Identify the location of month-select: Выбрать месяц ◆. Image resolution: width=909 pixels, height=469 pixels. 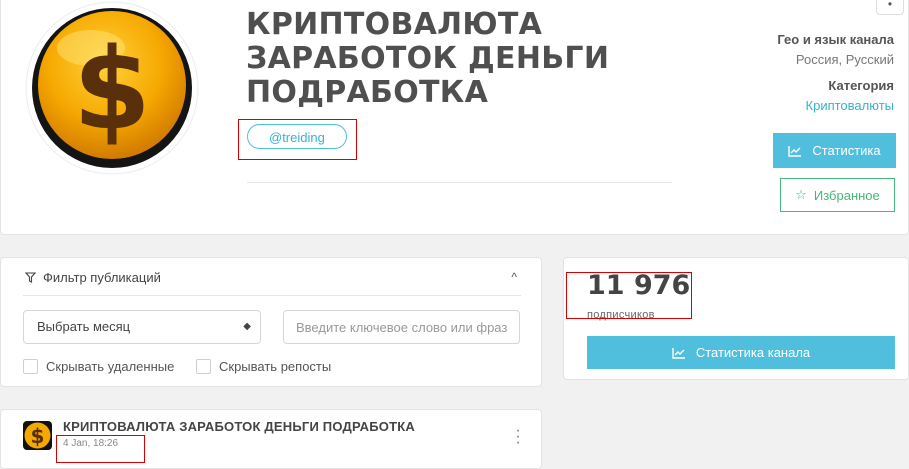
(142, 327).